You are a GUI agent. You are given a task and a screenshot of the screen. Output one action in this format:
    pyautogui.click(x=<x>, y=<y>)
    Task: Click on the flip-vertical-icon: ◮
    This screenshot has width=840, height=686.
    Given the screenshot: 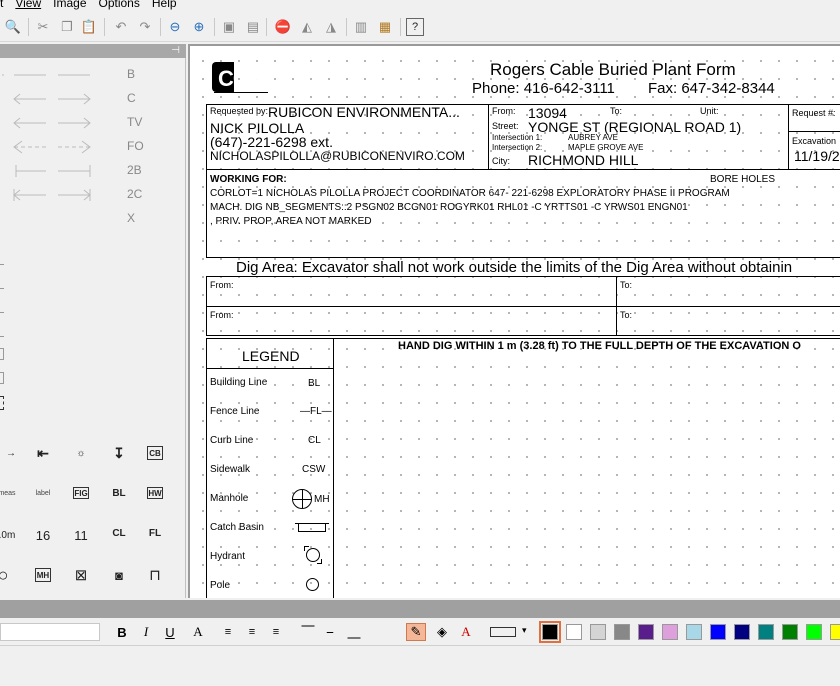 What is the action you would take?
    pyautogui.click(x=331, y=27)
    